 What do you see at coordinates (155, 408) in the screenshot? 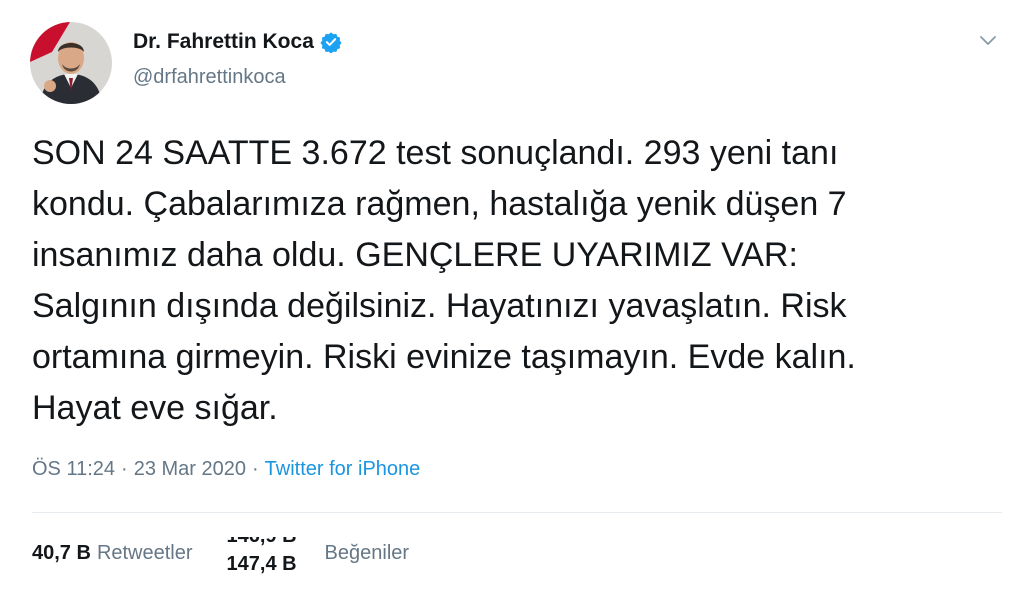
I see `tweet-text-line: Hayat eve sığar.` at bounding box center [155, 408].